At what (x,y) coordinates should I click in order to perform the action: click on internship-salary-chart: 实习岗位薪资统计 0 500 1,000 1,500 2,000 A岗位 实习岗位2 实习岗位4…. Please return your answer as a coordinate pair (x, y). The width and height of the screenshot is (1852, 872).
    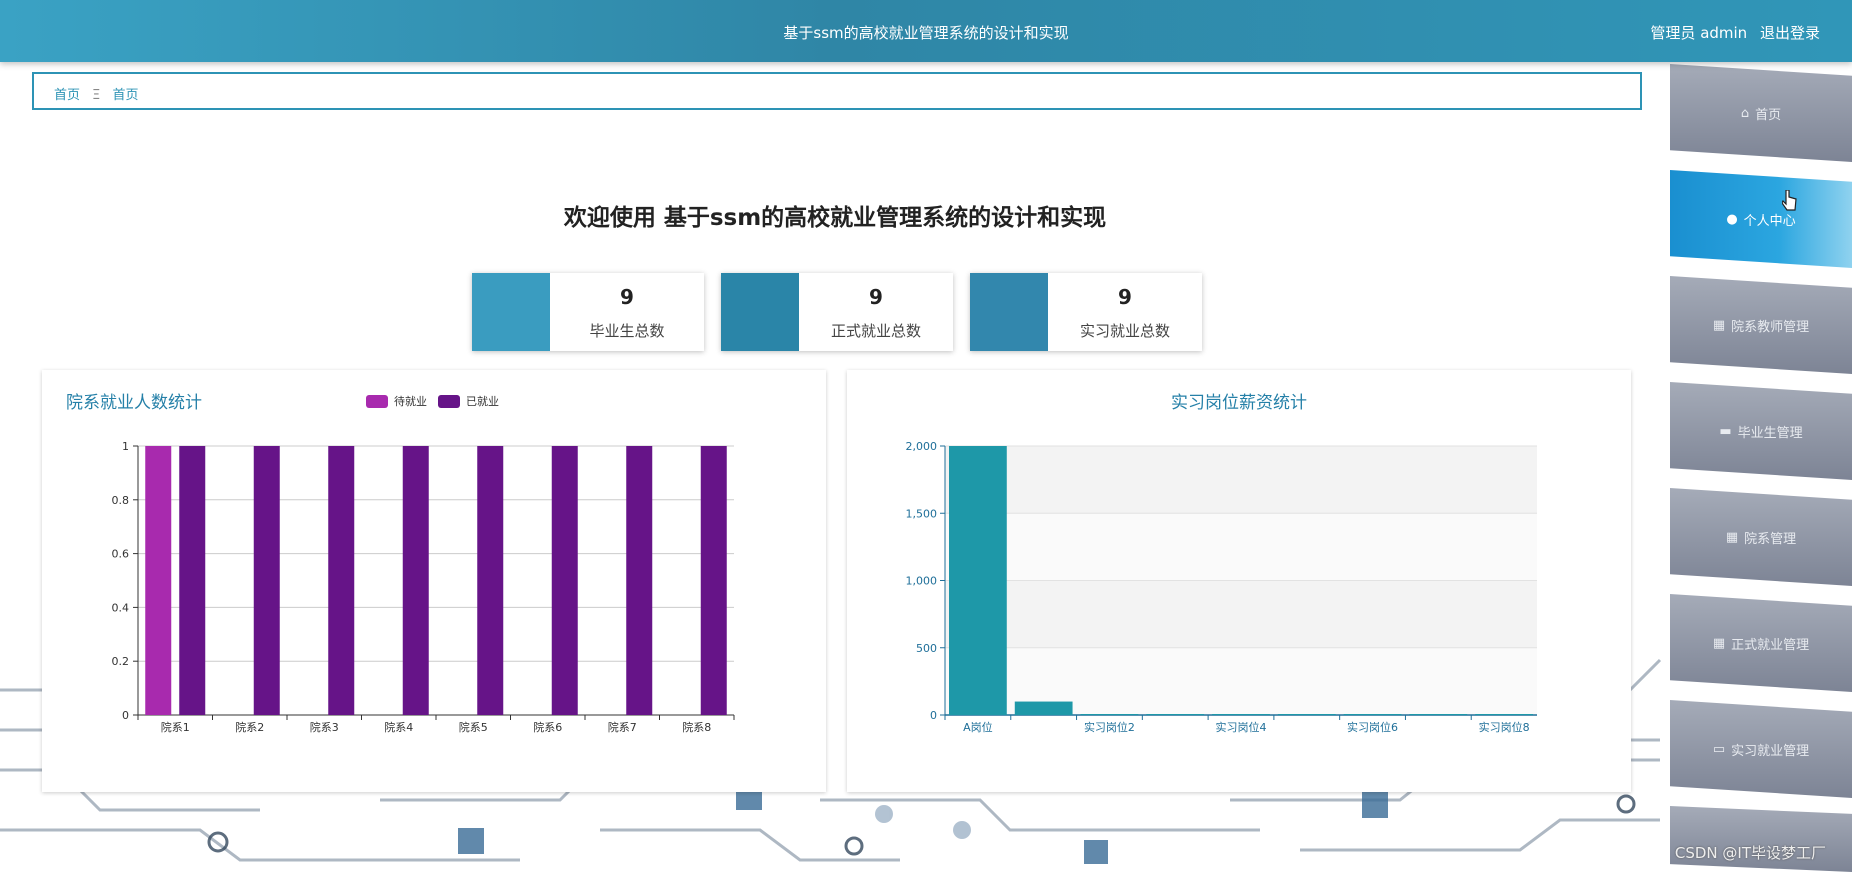
    Looking at the image, I should click on (1221, 563).